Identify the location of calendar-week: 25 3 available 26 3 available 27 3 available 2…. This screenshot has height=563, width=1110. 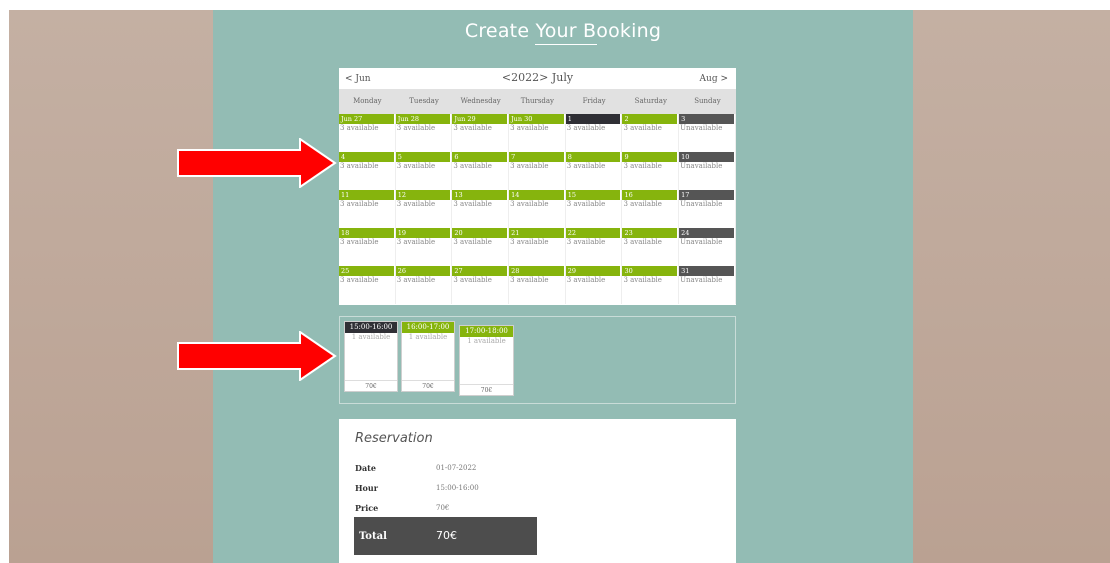
(537, 285).